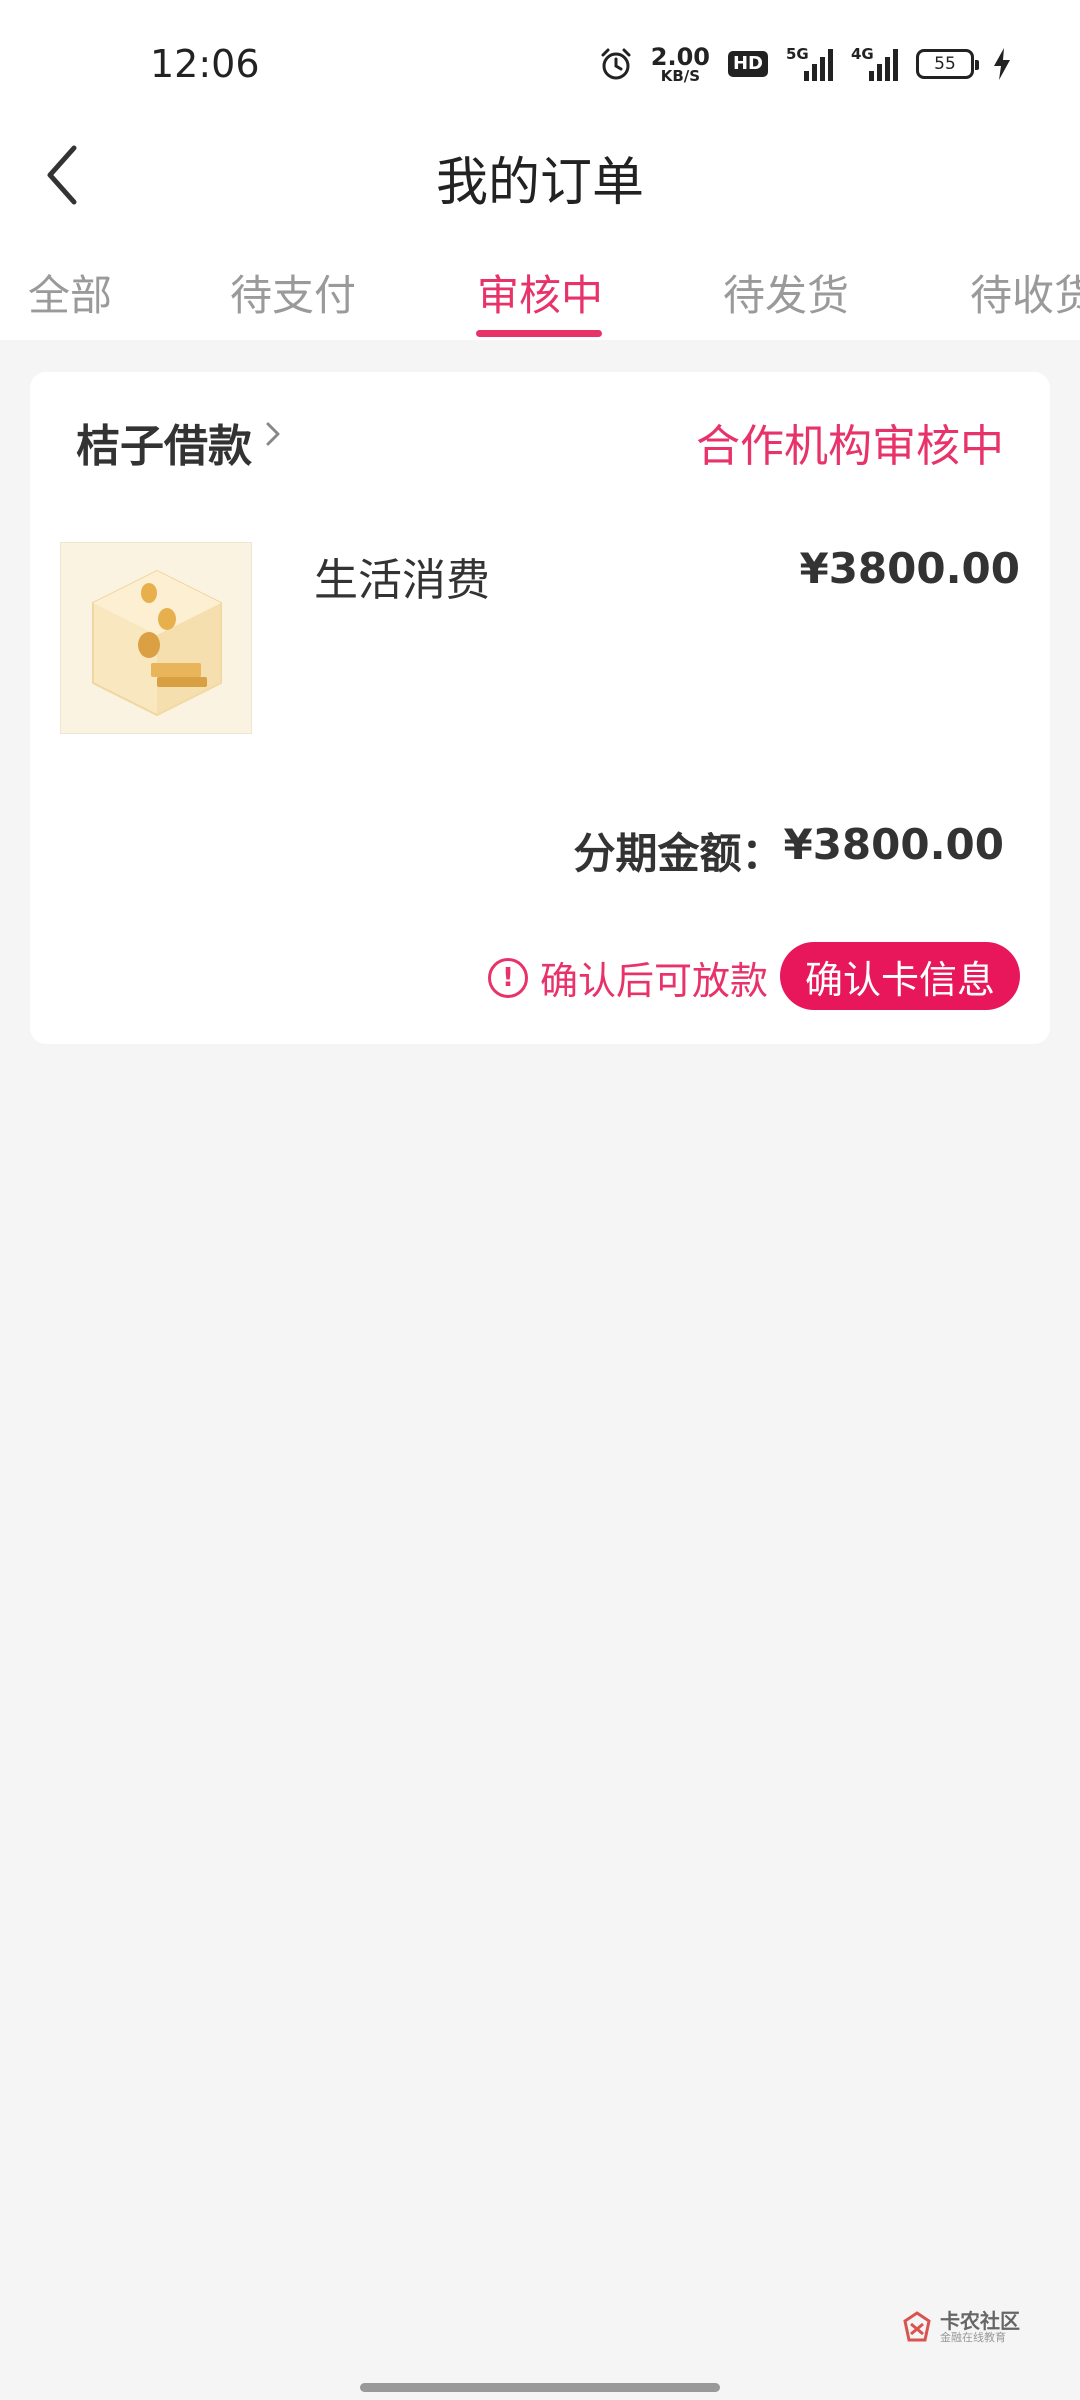  What do you see at coordinates (809, 63) in the screenshot?
I see `signal-5g-icon: 5G` at bounding box center [809, 63].